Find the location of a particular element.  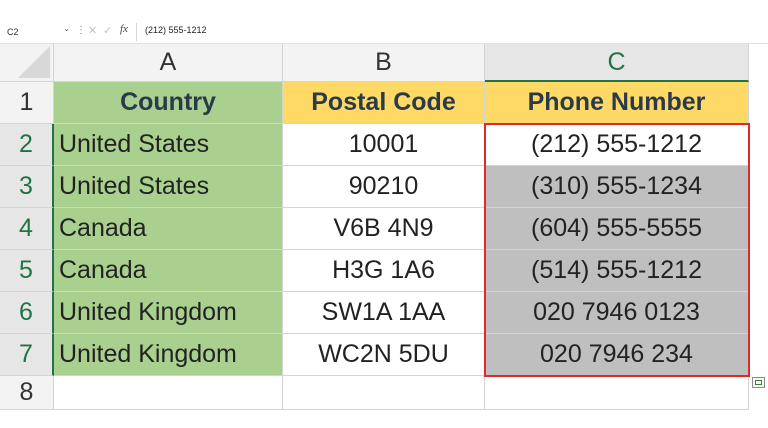

more-options-icon: ⋮ is located at coordinates (81, 30).